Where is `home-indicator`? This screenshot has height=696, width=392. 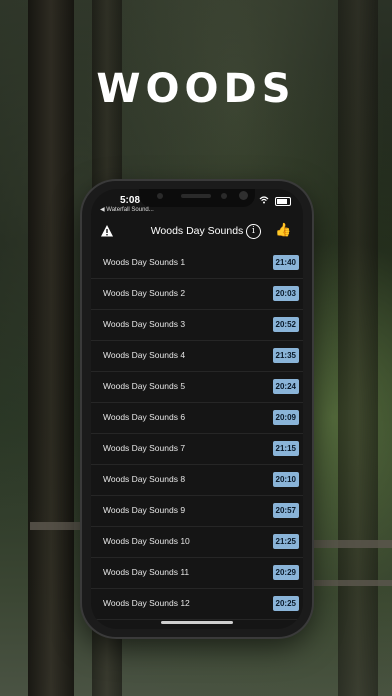 home-indicator is located at coordinates (197, 622).